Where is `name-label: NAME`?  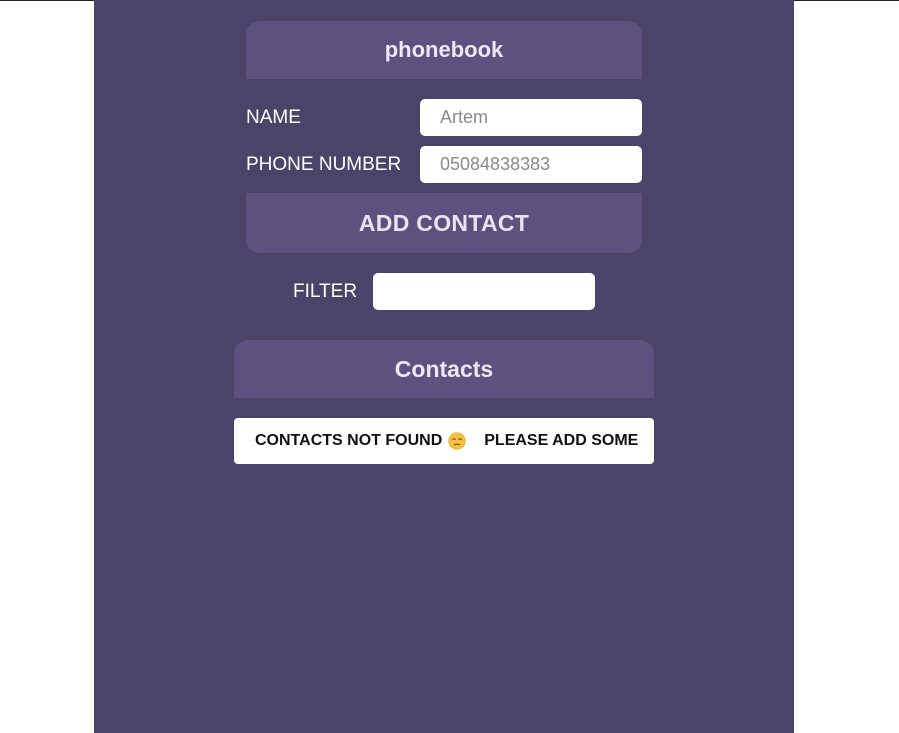 name-label: NAME is located at coordinates (273, 117).